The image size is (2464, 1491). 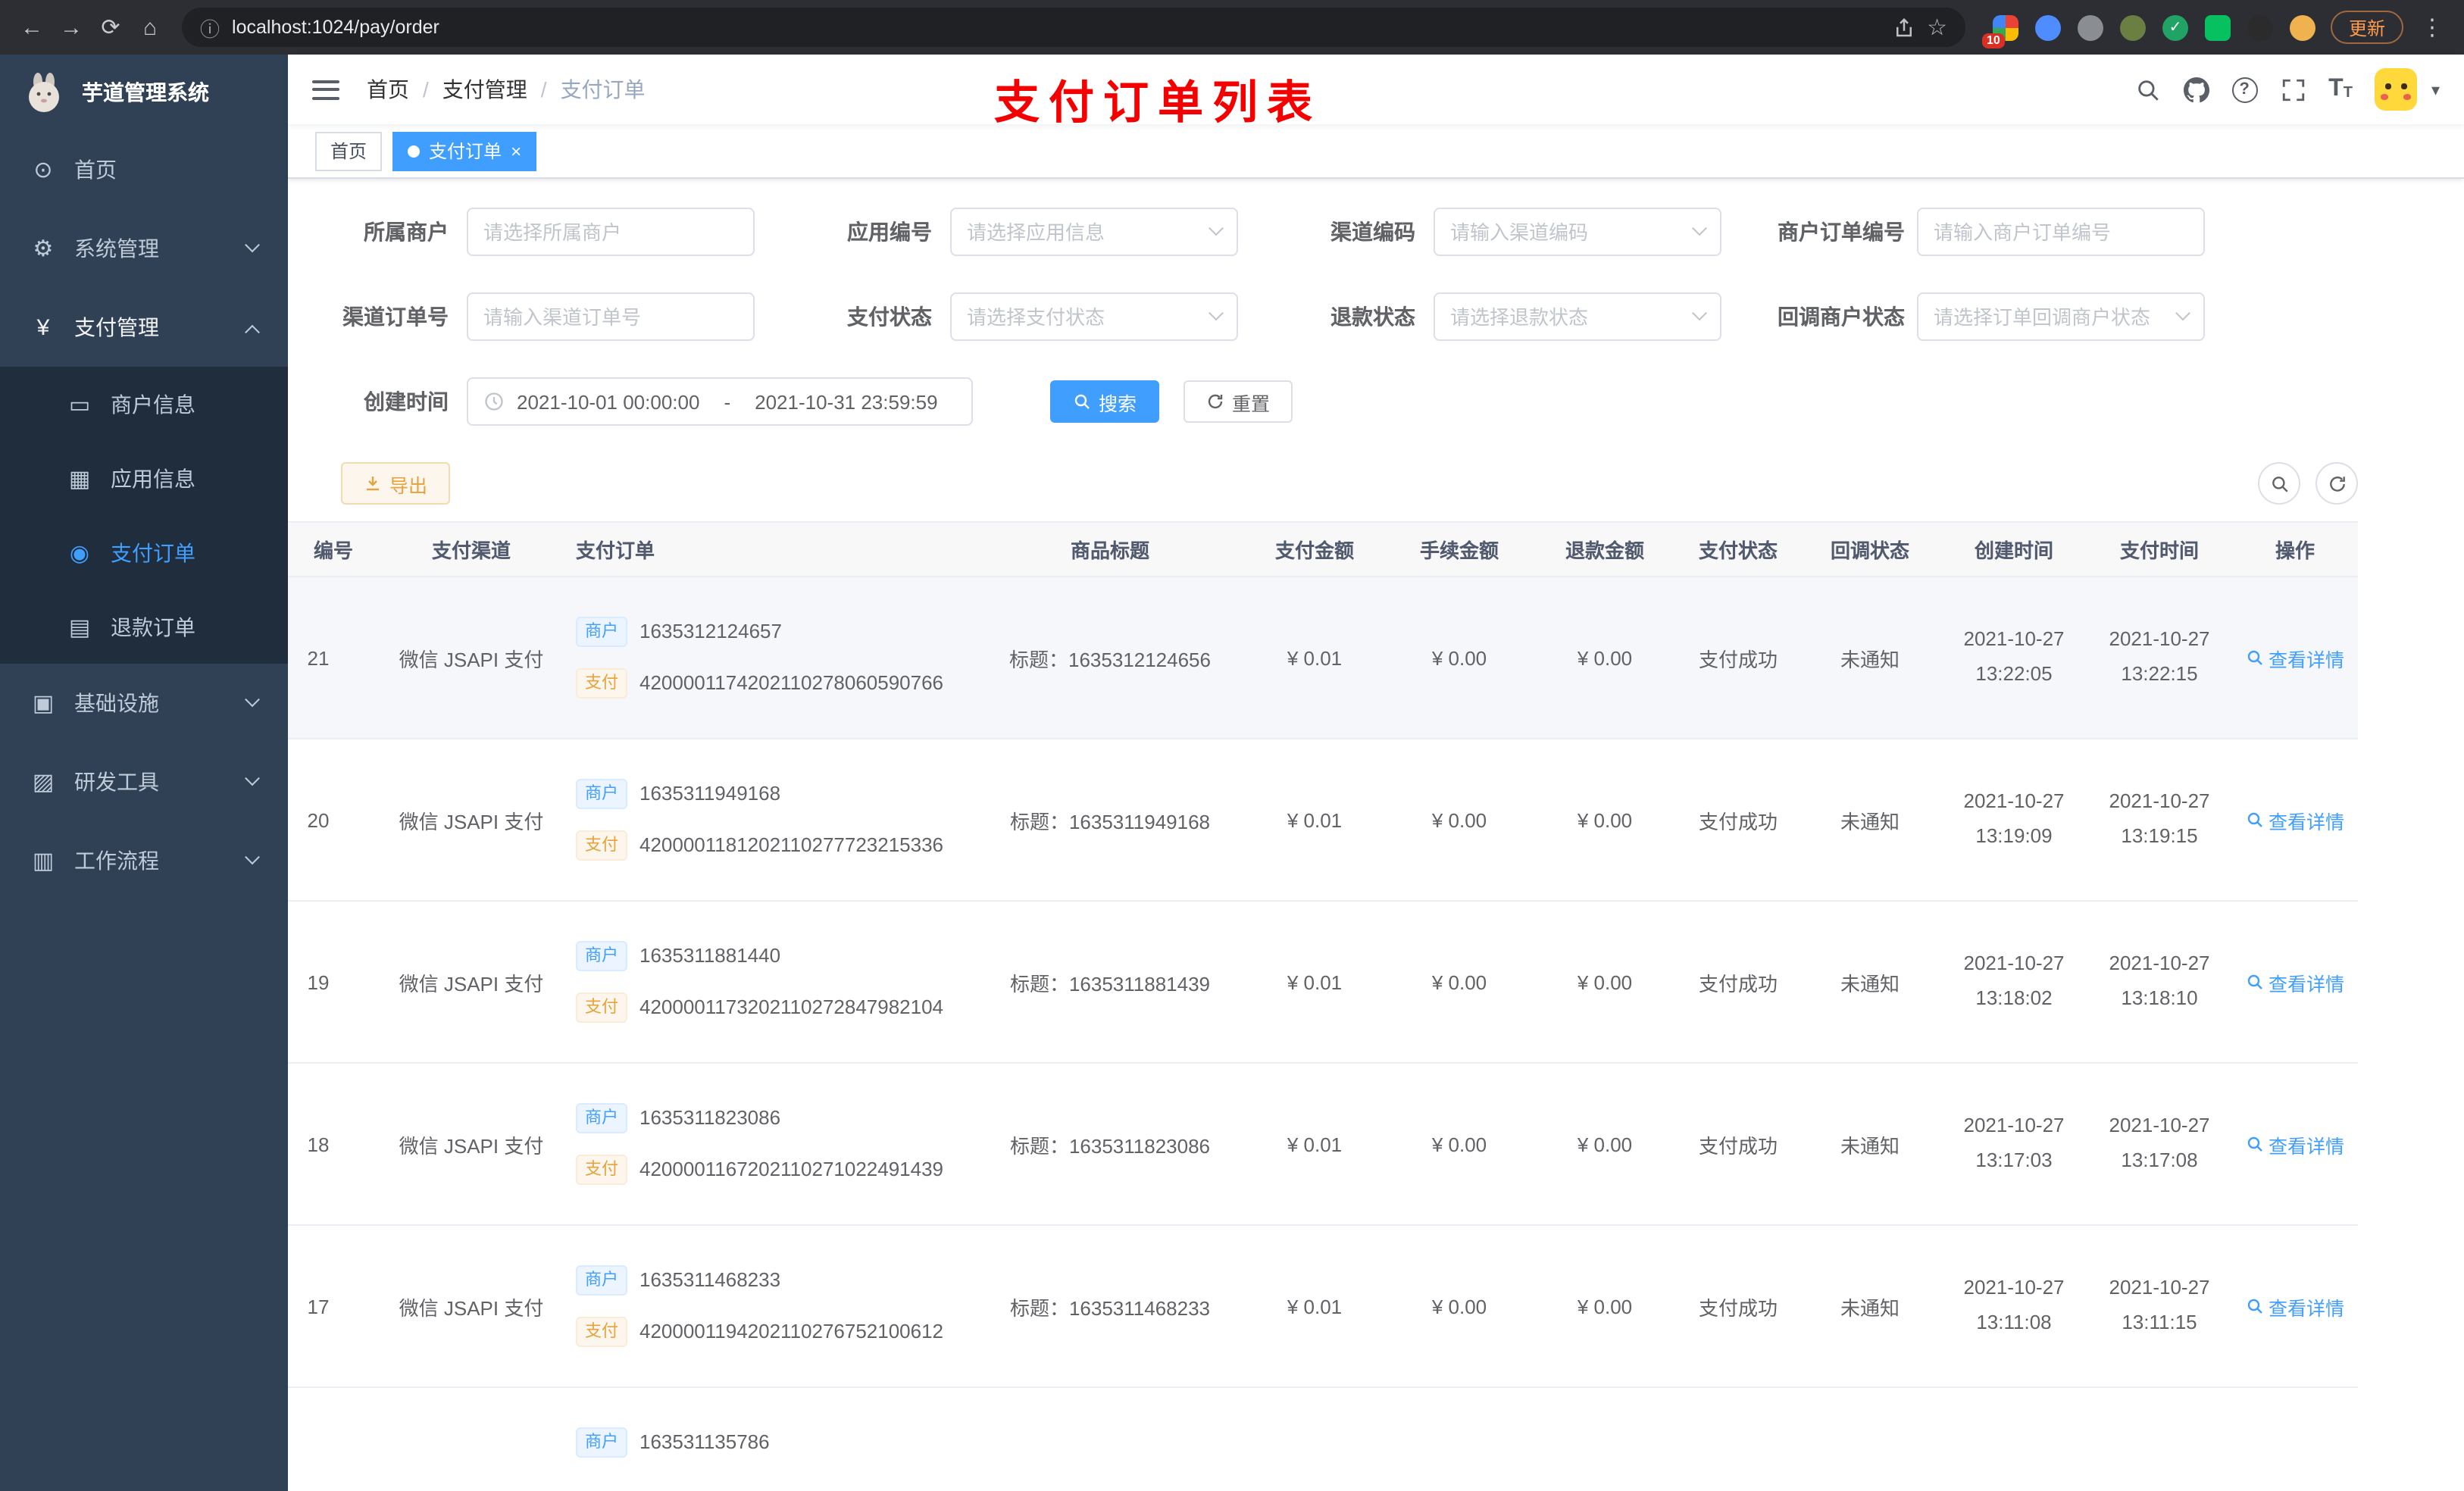 I want to click on extension-blue-icon, so click(x=2047, y=27).